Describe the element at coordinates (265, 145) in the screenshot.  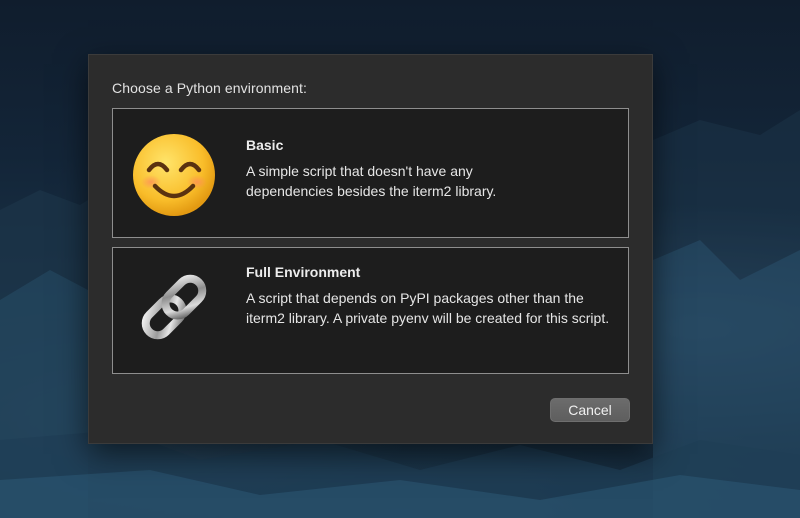
I see `option-title: Basic` at that location.